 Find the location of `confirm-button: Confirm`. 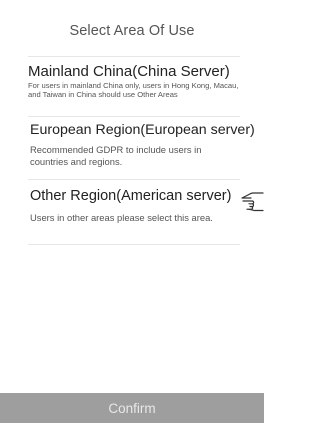

confirm-button: Confirm is located at coordinates (132, 408).